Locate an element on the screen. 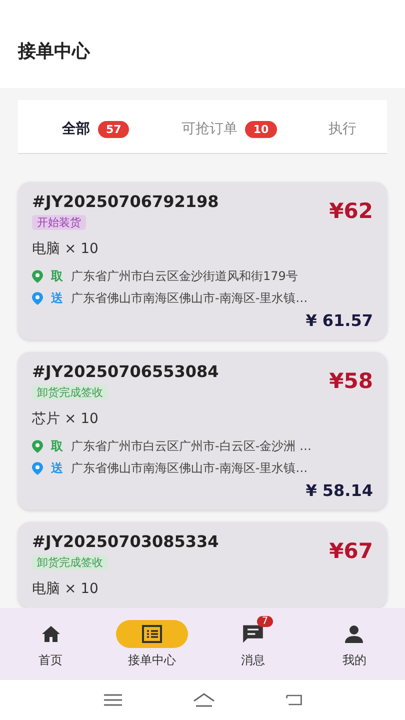 The height and width of the screenshot is (720, 405). nav-item: 接单中心 is located at coordinates (151, 644).